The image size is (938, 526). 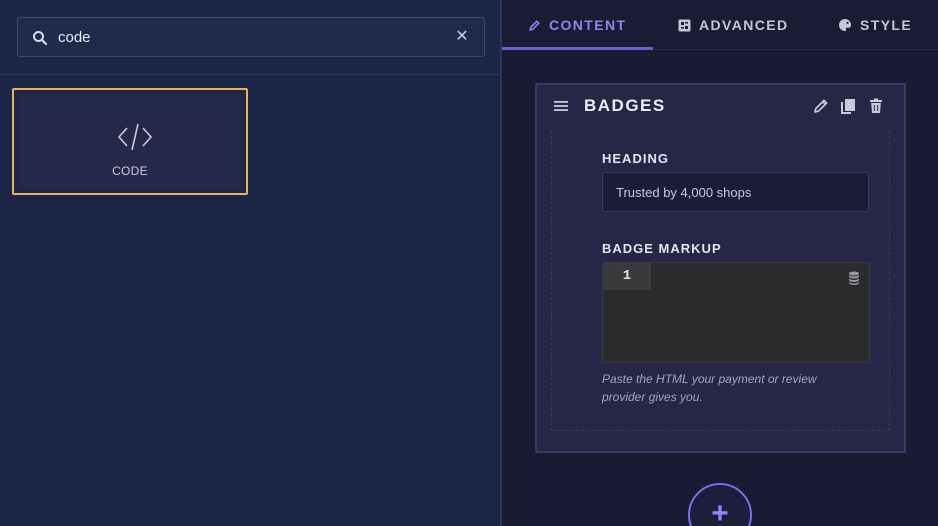 What do you see at coordinates (735, 192) in the screenshot?
I see `heading-input` at bounding box center [735, 192].